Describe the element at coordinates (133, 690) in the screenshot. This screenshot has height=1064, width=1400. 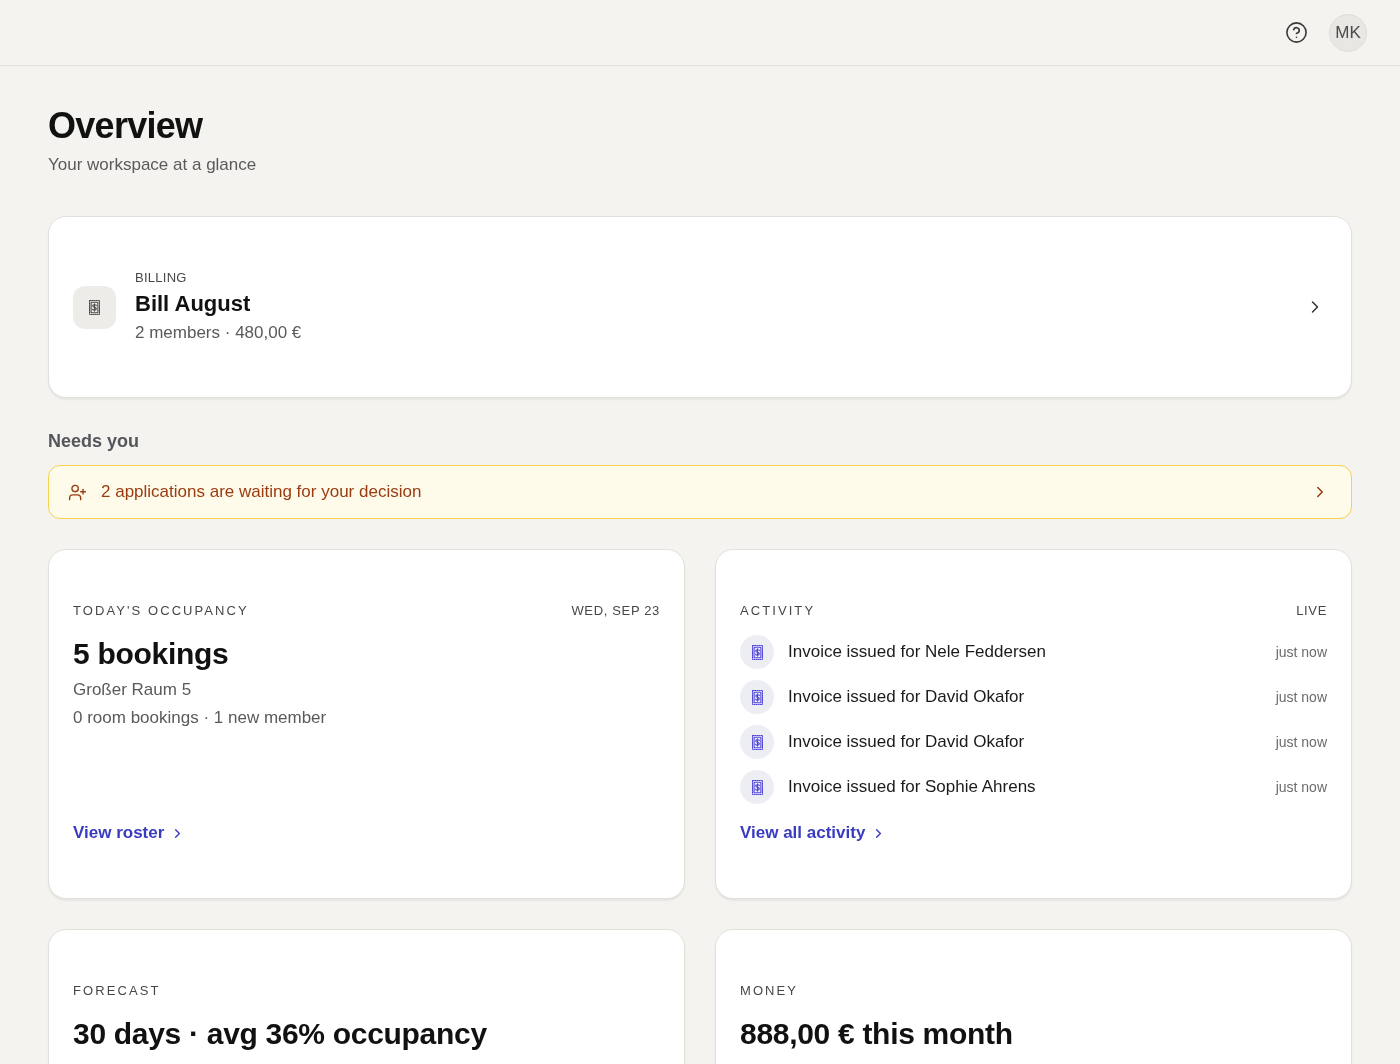
I see `card-detail: Großer Raum 5` at that location.